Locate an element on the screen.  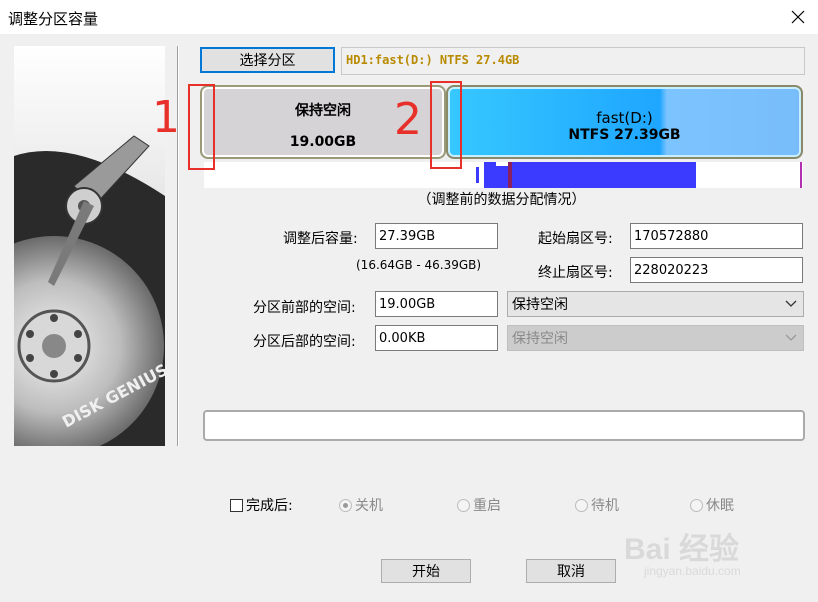
space-after-option: 保持空闲 is located at coordinates (540, 339).